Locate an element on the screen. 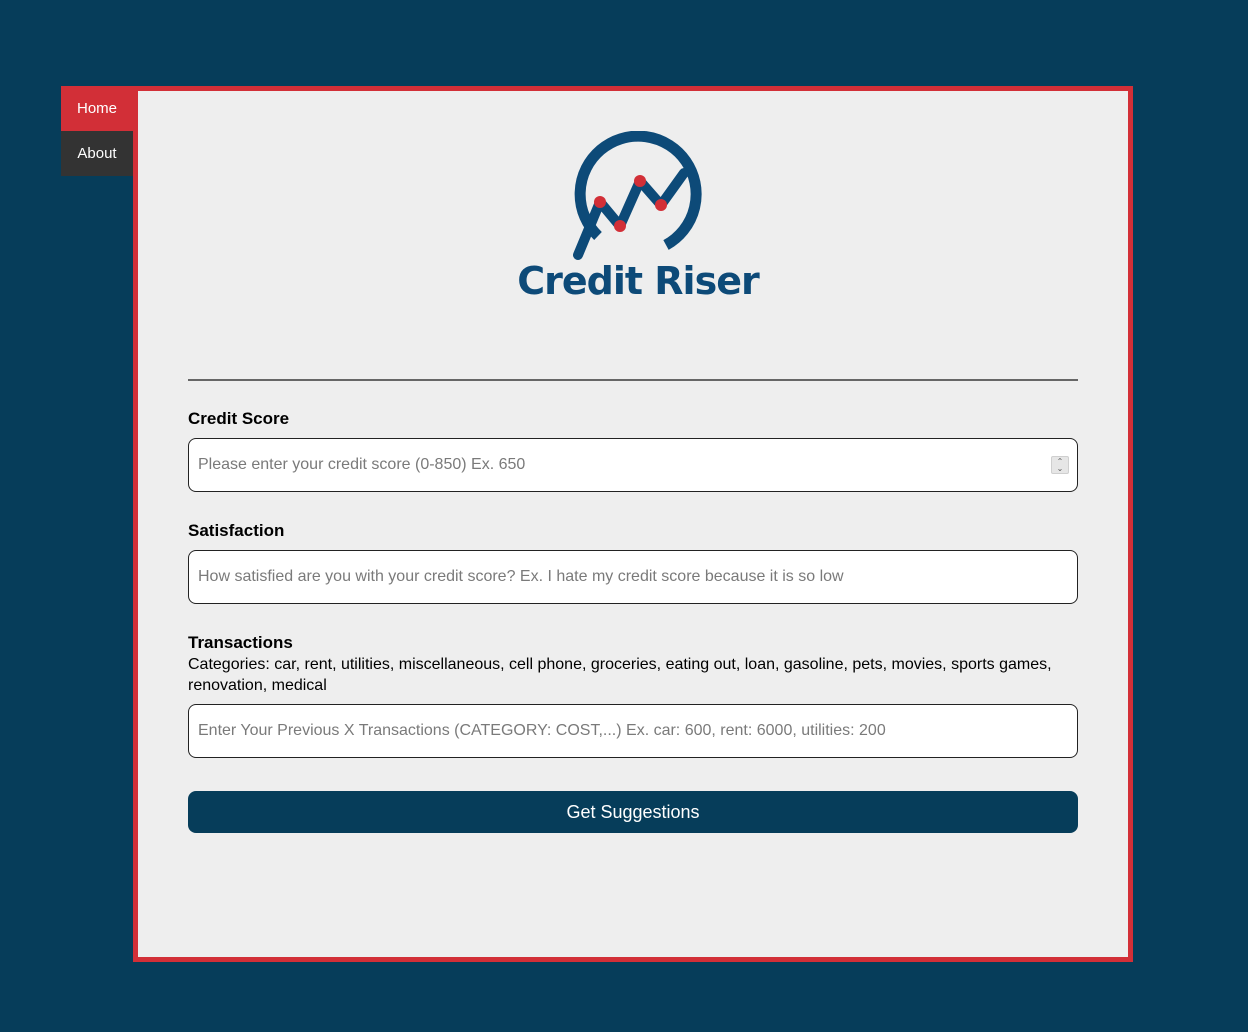  chart-trend-circle-icon is located at coordinates (637, 195).